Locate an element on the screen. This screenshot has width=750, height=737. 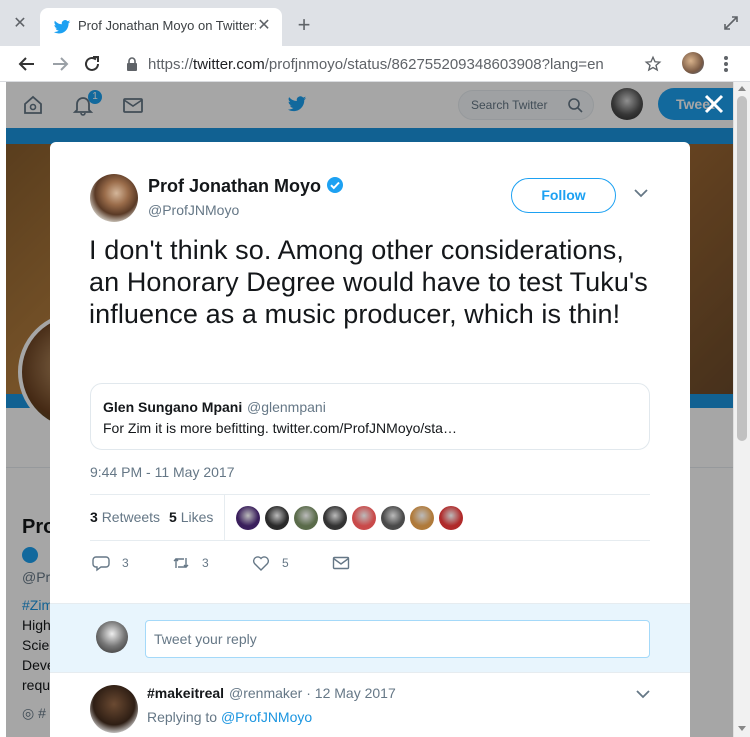
heart-icon is located at coordinates (261, 563).